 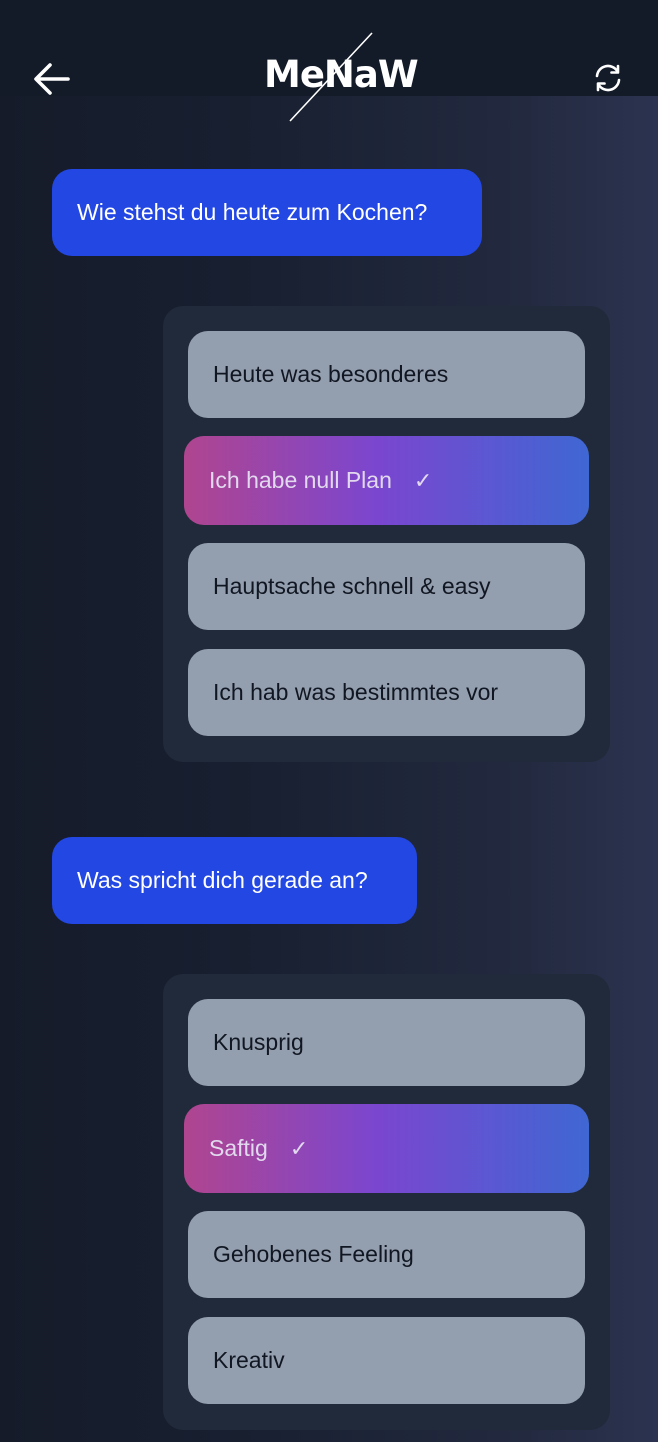 I want to click on app-logo: MeNaW, so click(x=338, y=77).